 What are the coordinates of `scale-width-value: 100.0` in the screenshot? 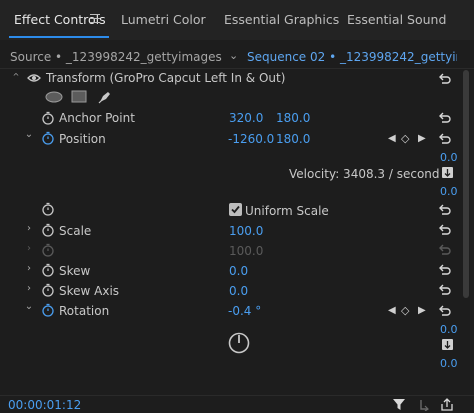 It's located at (246, 251).